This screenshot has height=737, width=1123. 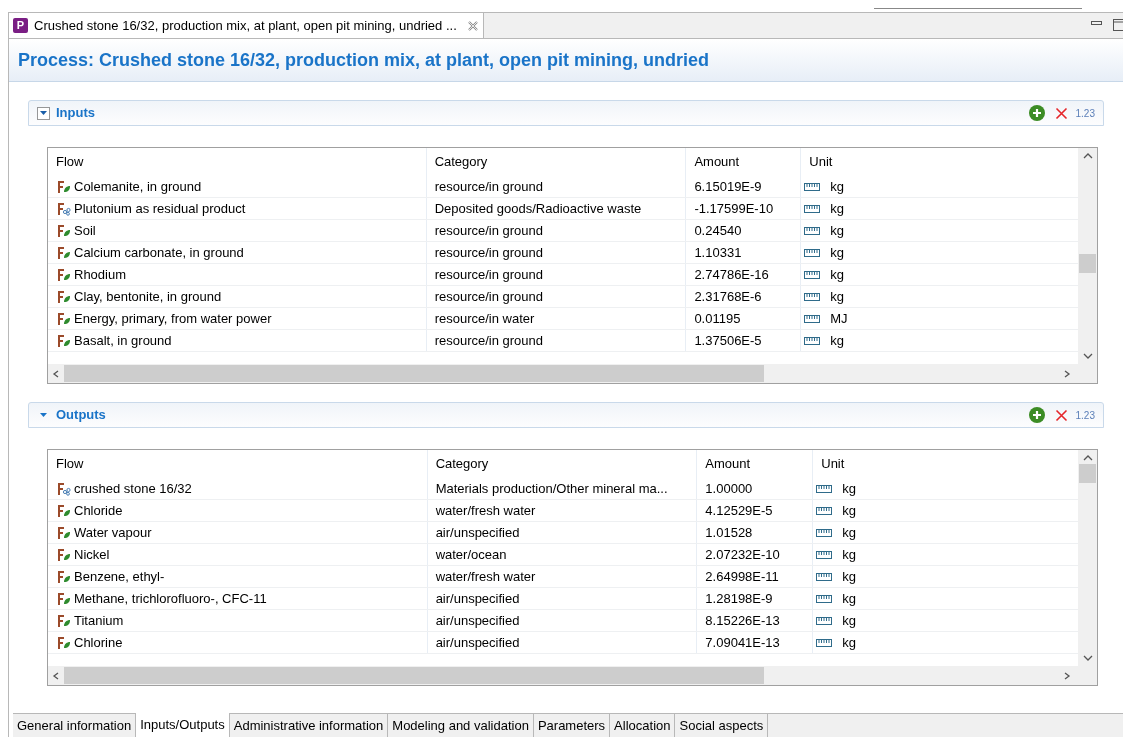 What do you see at coordinates (71, 415) in the screenshot?
I see `section-toggle: Outputs` at bounding box center [71, 415].